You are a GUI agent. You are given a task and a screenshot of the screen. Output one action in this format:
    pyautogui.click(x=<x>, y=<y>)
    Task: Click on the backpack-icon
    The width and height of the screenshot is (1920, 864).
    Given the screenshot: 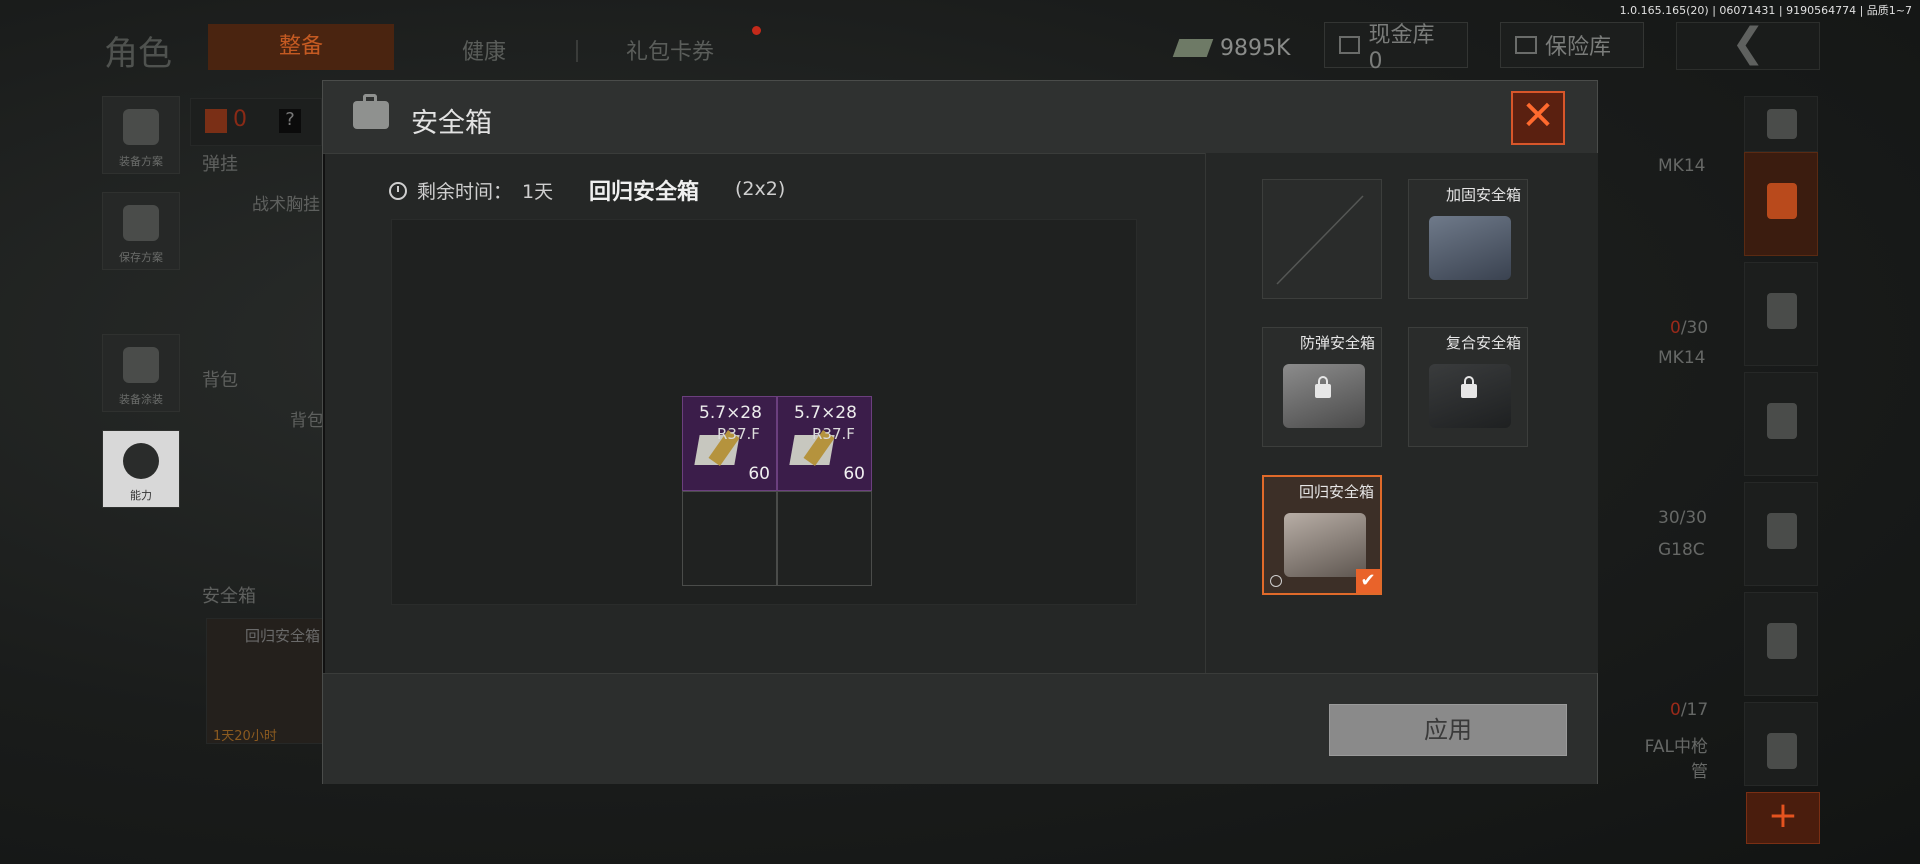 What is the action you would take?
    pyautogui.click(x=141, y=127)
    